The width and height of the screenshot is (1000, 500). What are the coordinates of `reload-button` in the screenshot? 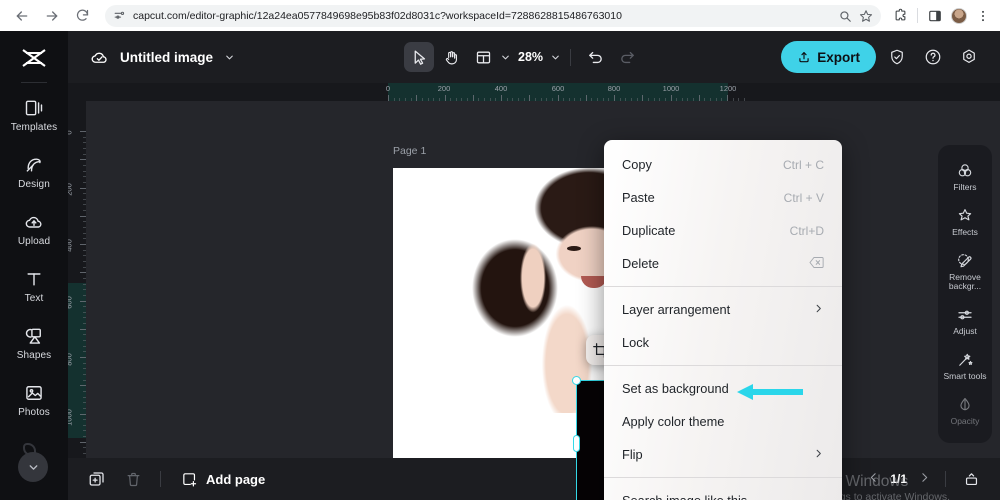 It's located at (82, 16).